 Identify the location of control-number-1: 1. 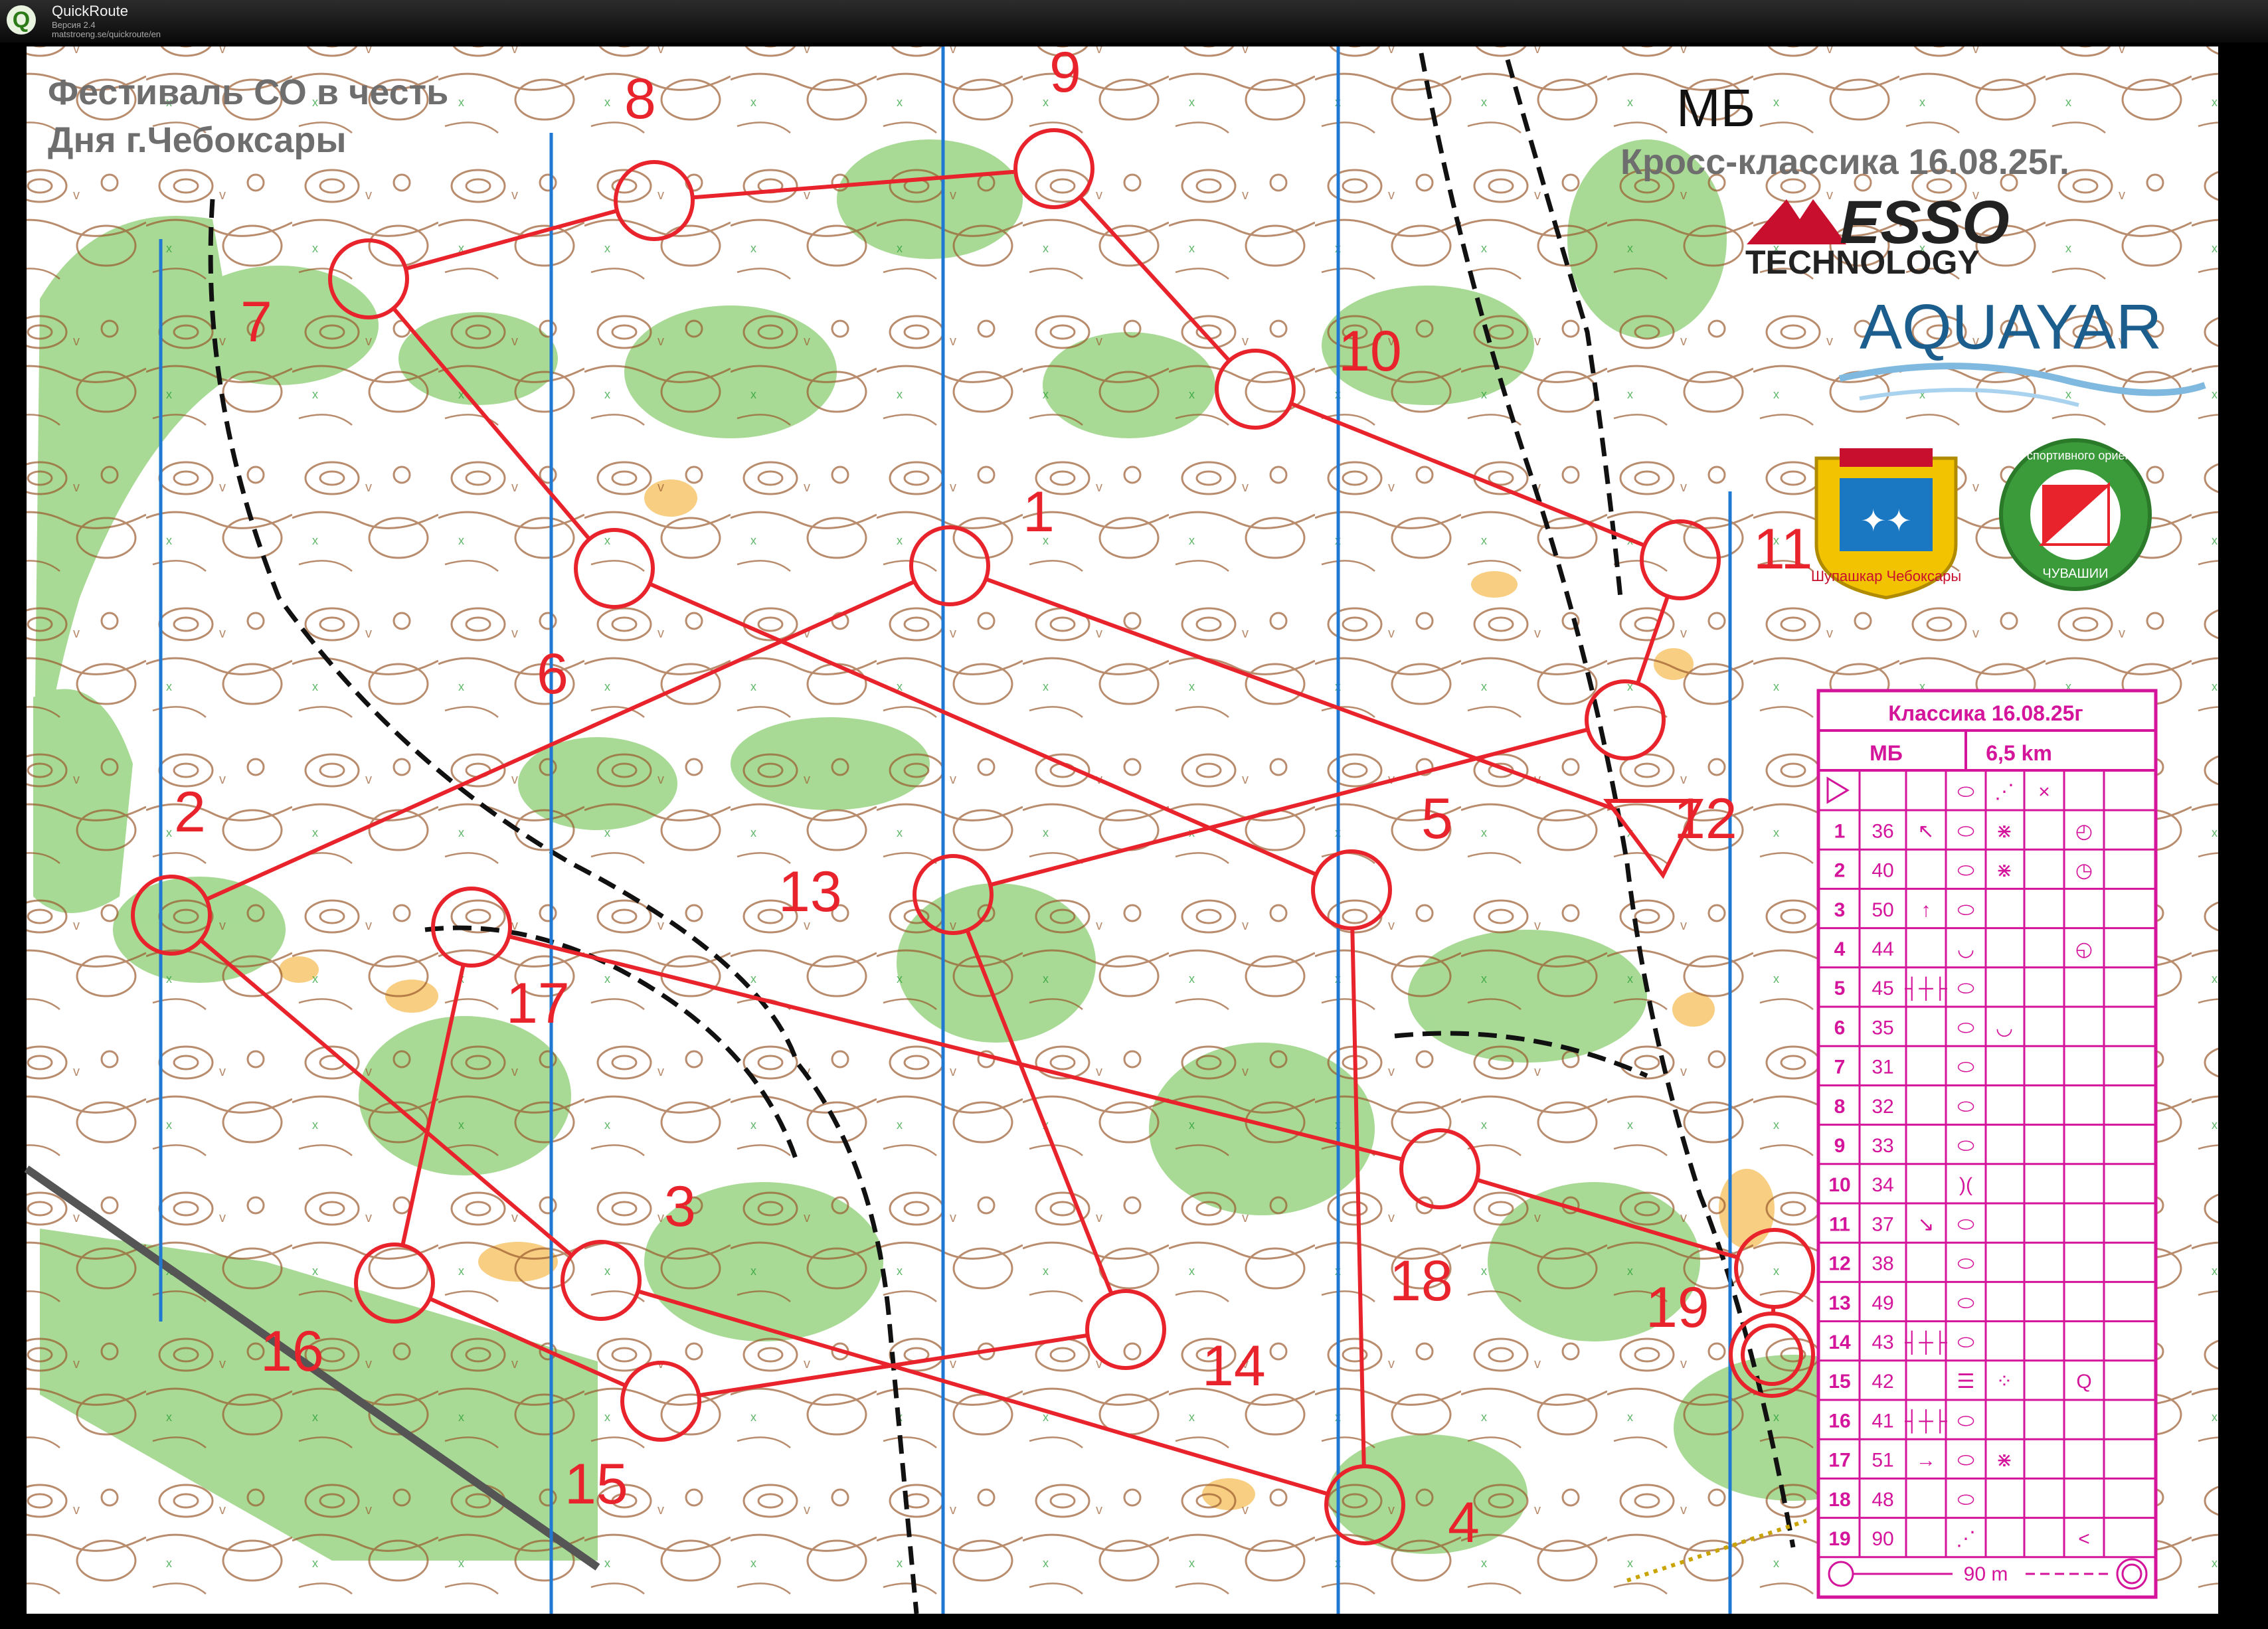
(1039, 512).